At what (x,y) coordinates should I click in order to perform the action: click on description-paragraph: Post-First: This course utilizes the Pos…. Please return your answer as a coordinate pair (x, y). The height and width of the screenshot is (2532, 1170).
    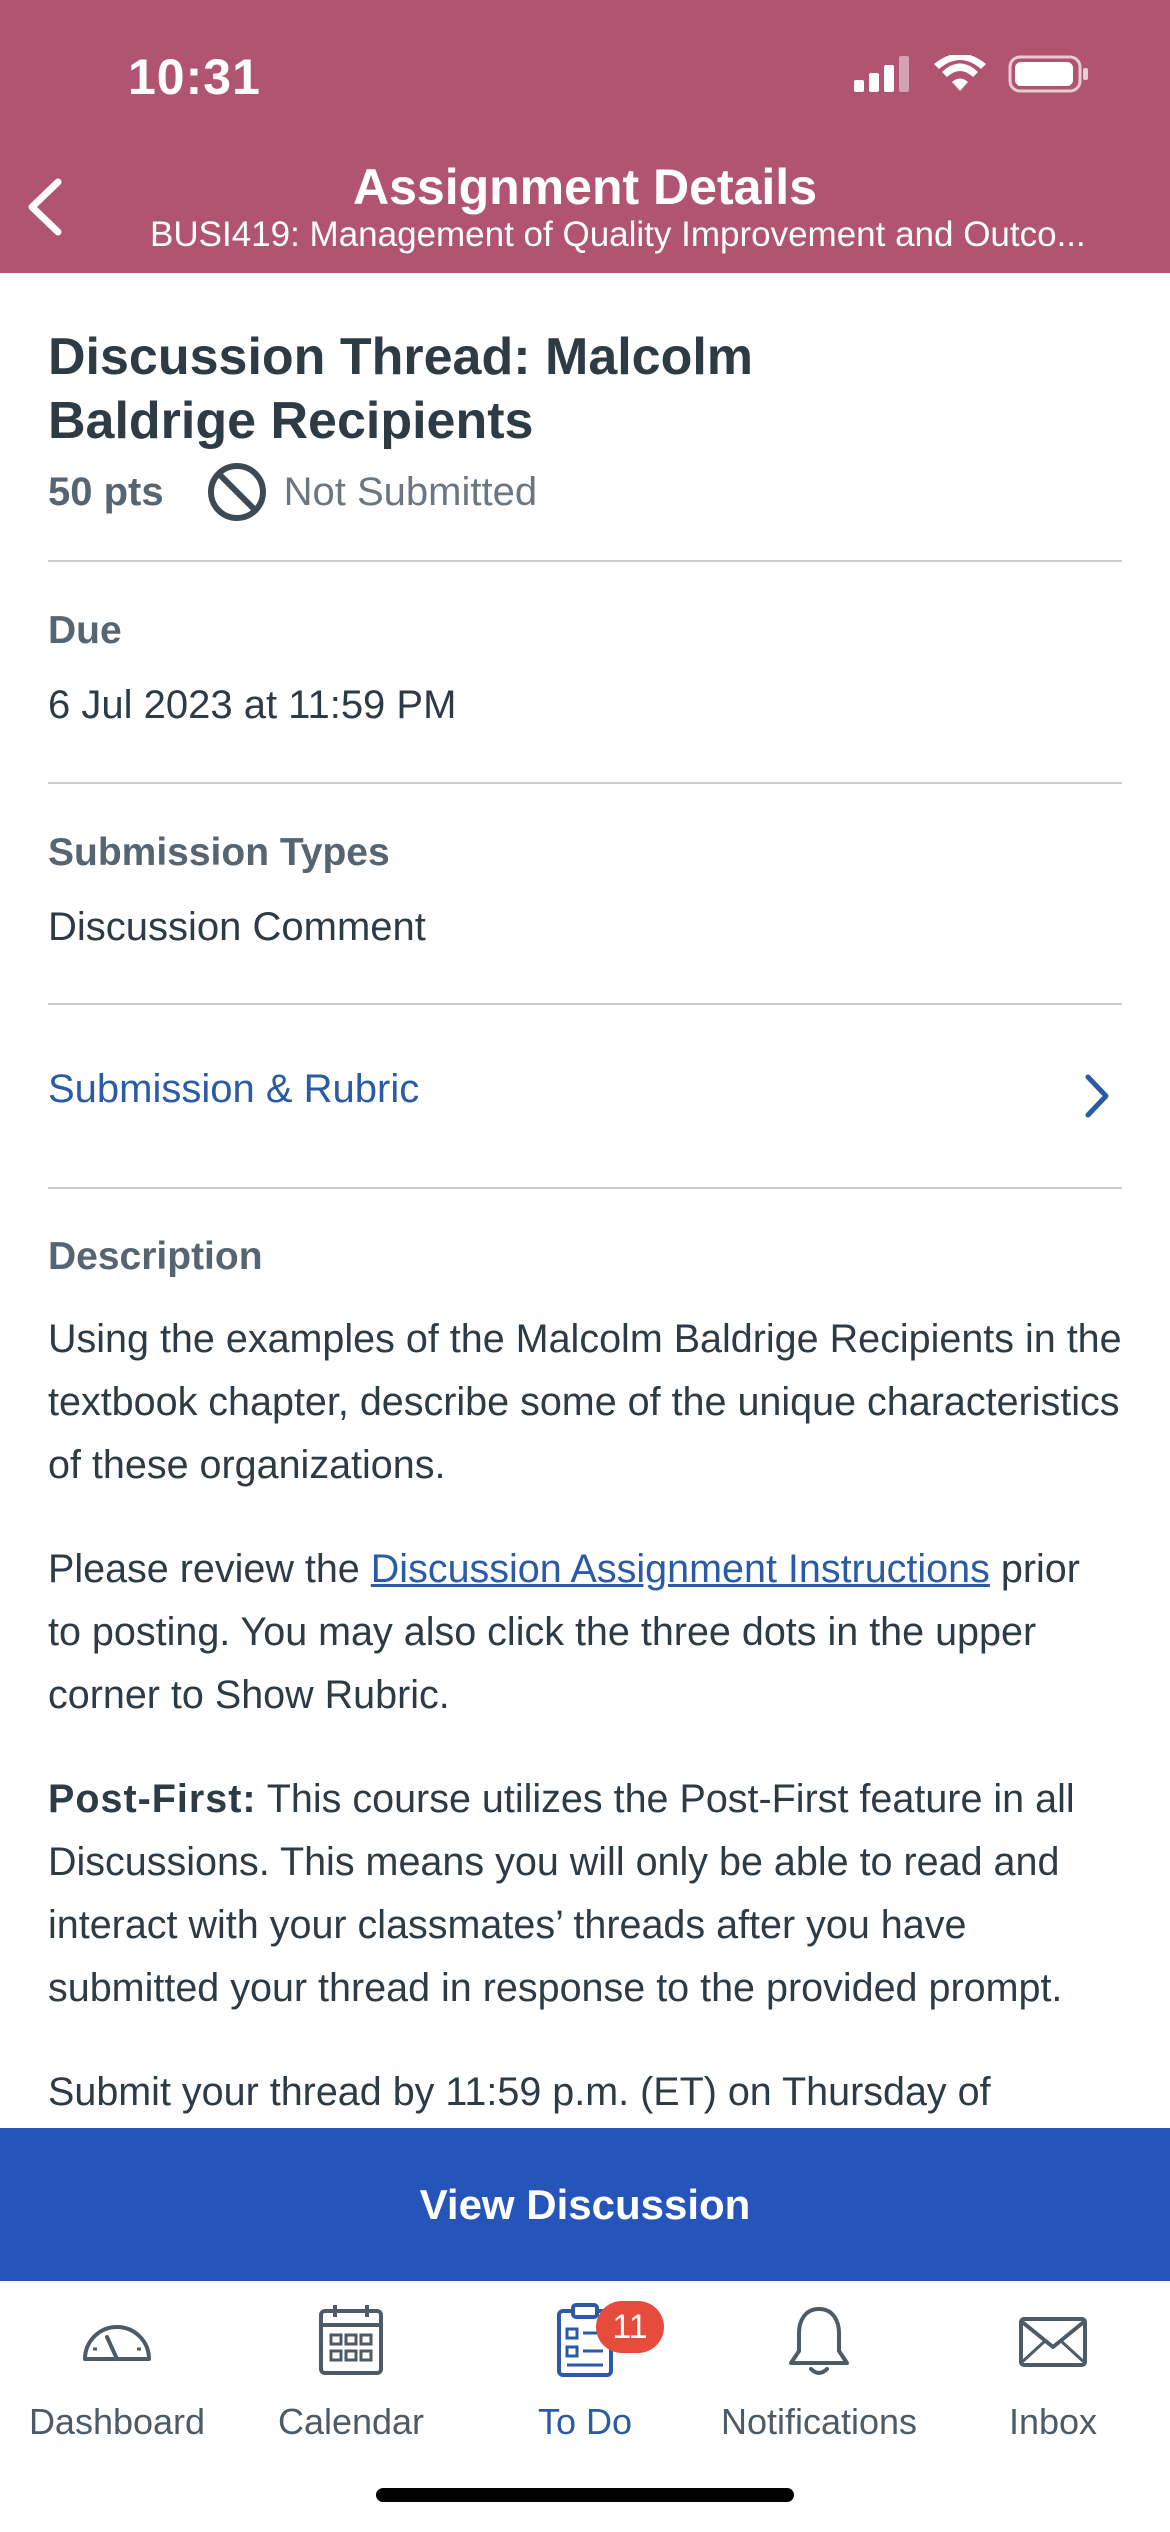
    Looking at the image, I should click on (585, 1894).